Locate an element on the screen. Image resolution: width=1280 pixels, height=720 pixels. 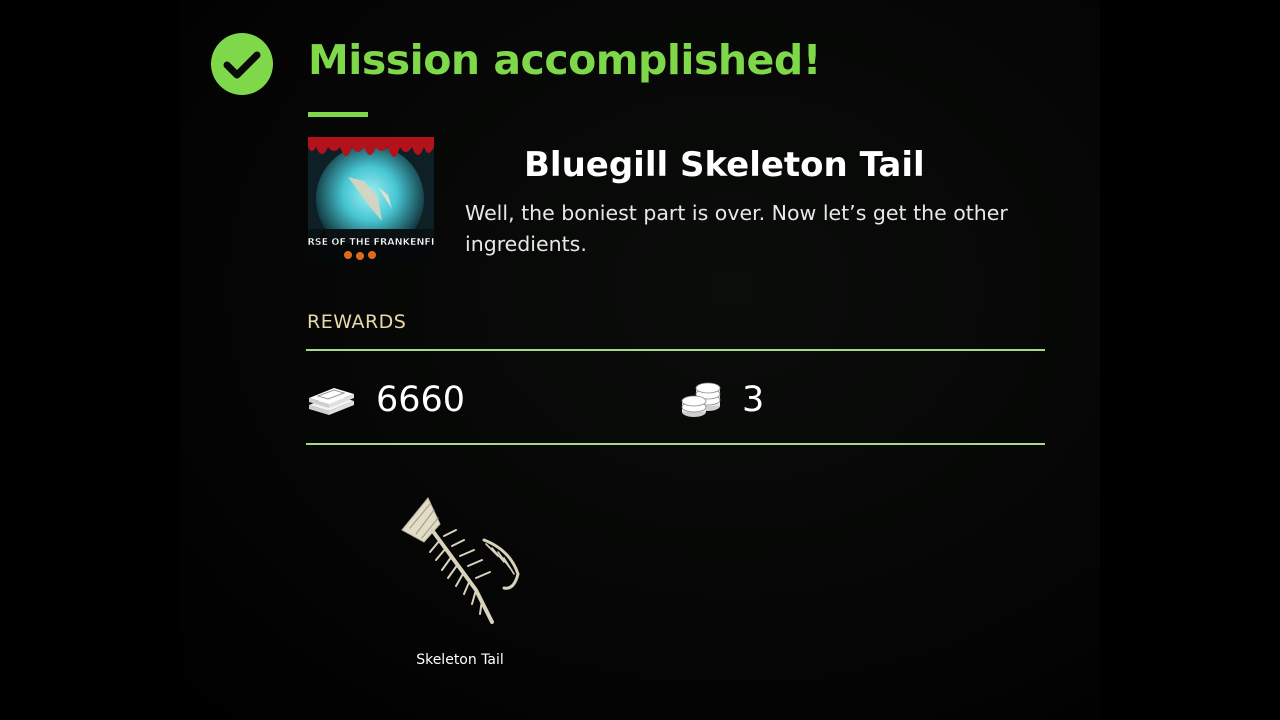
mission-header is located at coordinates (242, 64).